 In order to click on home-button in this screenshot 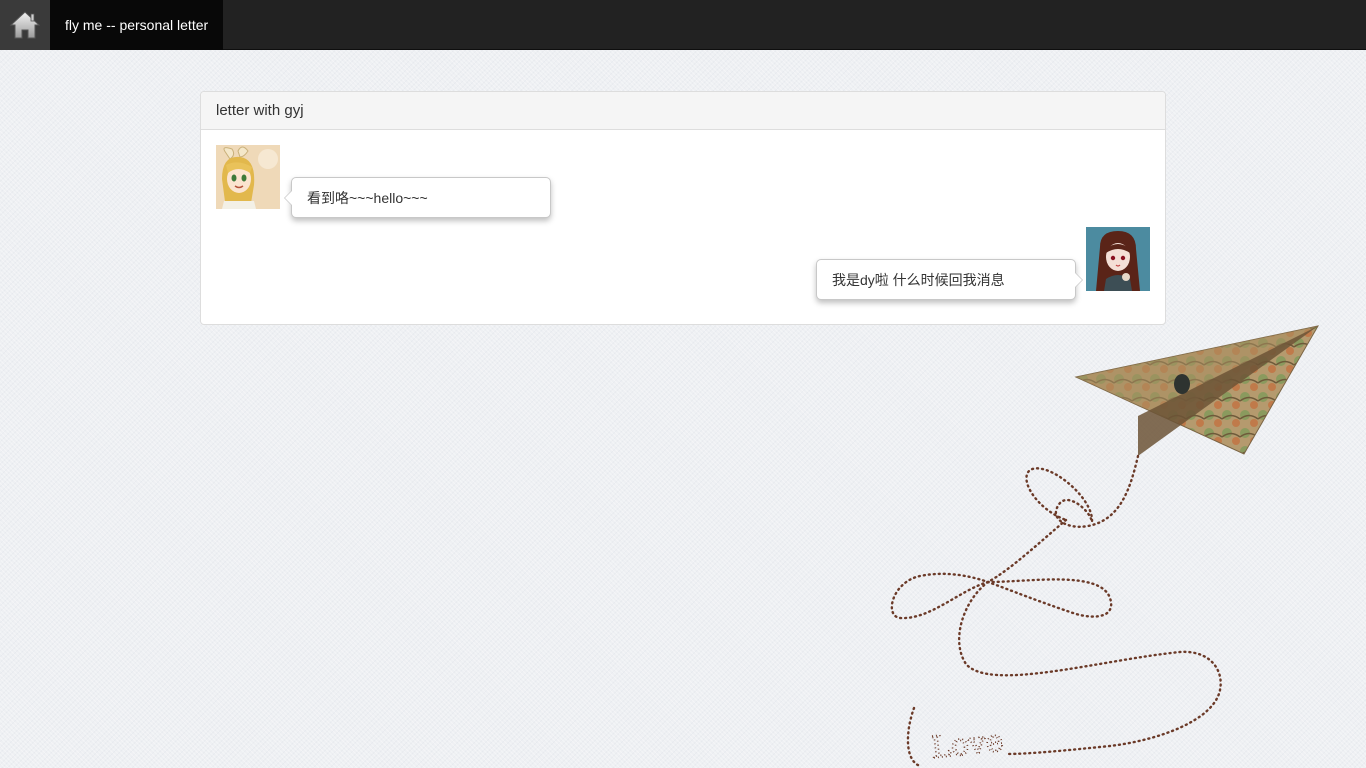, I will do `click(25, 25)`.